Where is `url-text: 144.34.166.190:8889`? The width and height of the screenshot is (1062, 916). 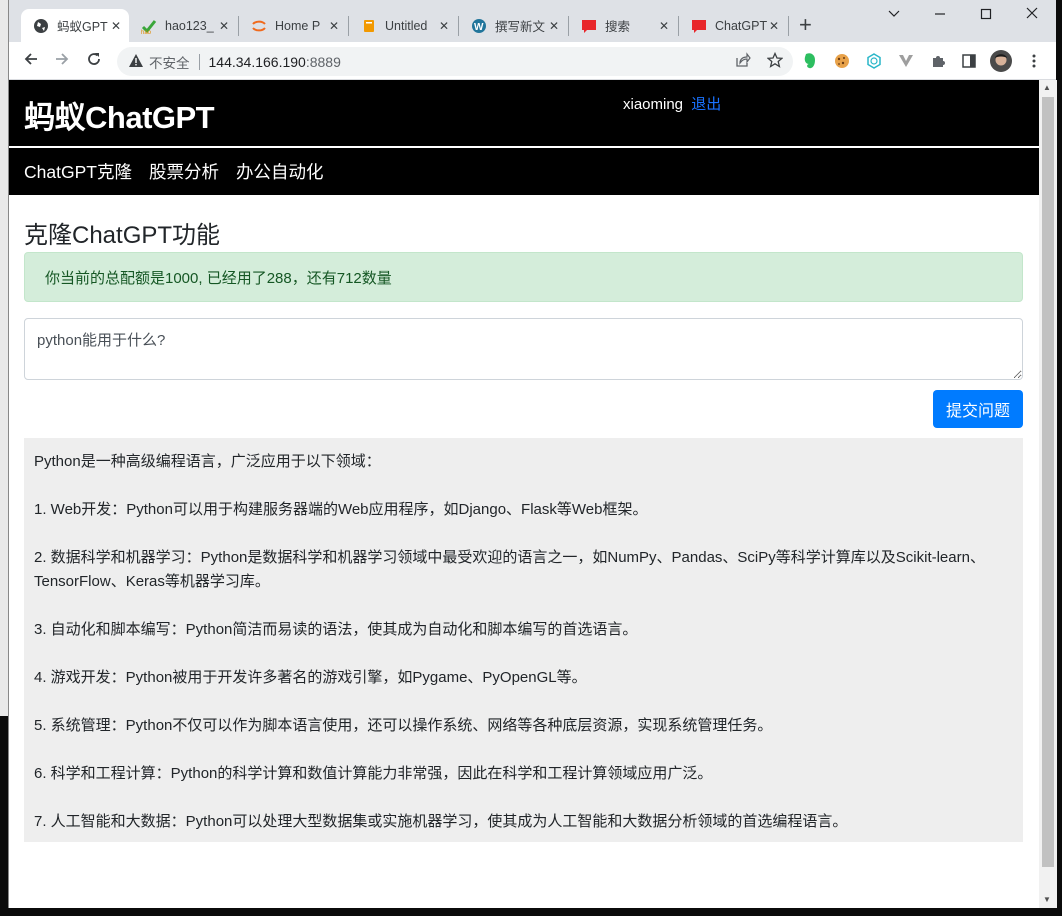 url-text: 144.34.166.190:8889 is located at coordinates (275, 62).